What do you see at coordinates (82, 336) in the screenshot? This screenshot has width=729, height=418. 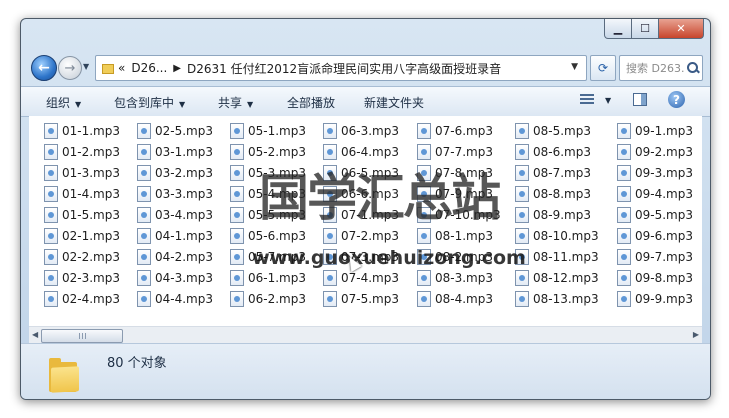 I see `scroll-thumb` at bounding box center [82, 336].